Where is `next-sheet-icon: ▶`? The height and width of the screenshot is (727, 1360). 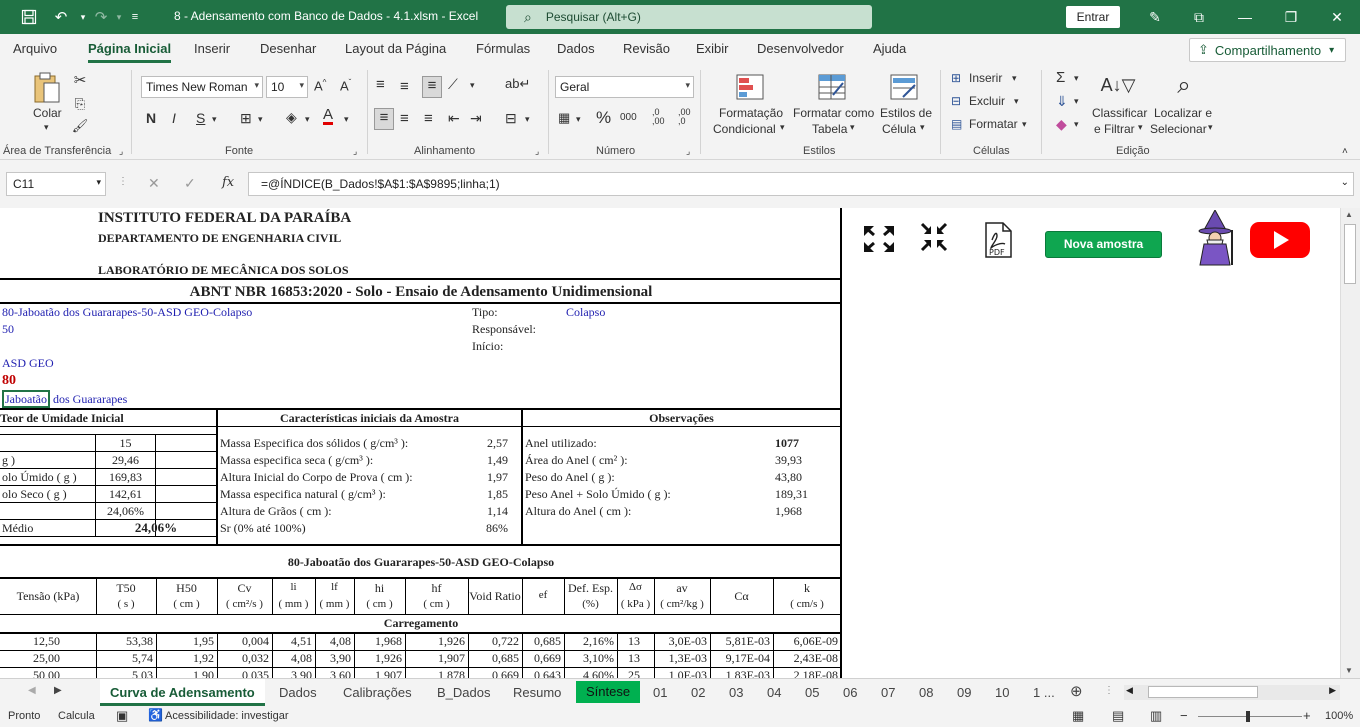 next-sheet-icon: ▶ is located at coordinates (58, 690).